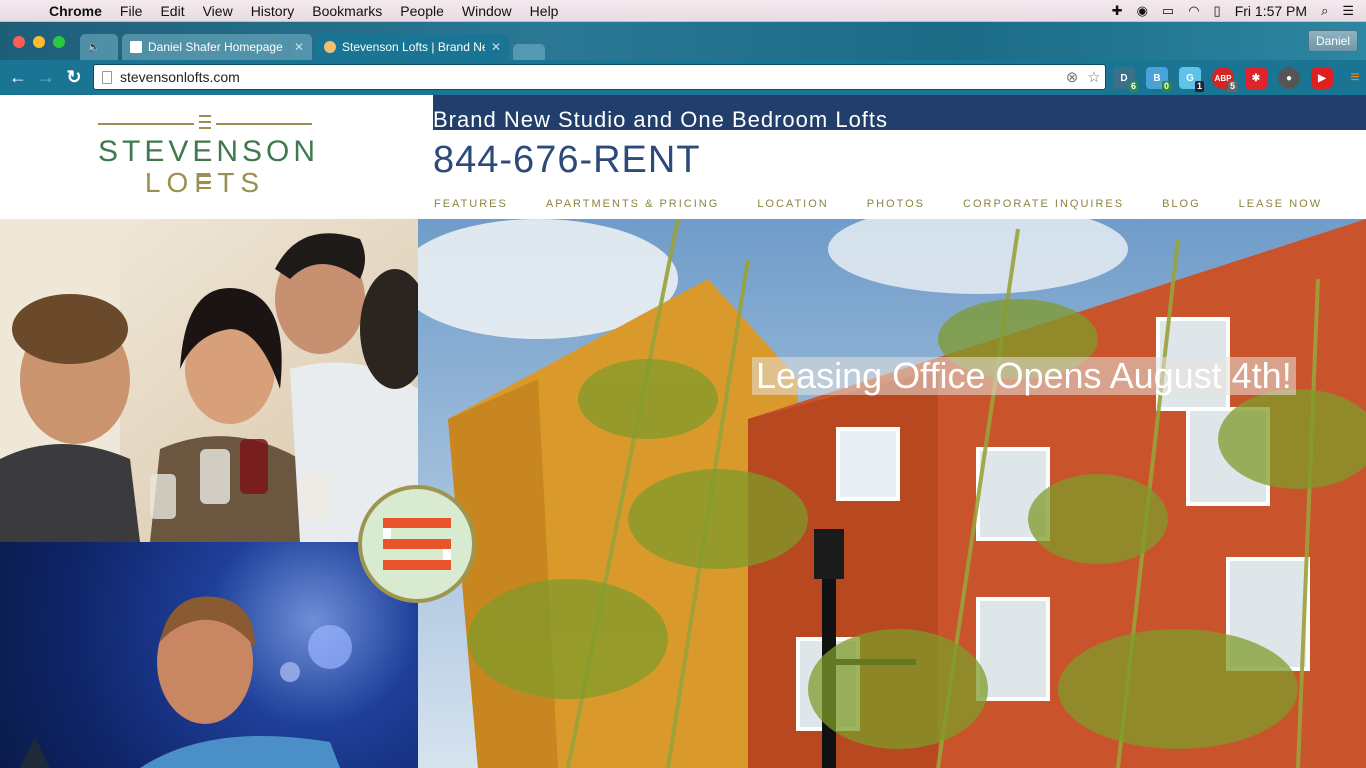  What do you see at coordinates (896, 204) in the screenshot?
I see `nav-photos: PHOTOS` at bounding box center [896, 204].